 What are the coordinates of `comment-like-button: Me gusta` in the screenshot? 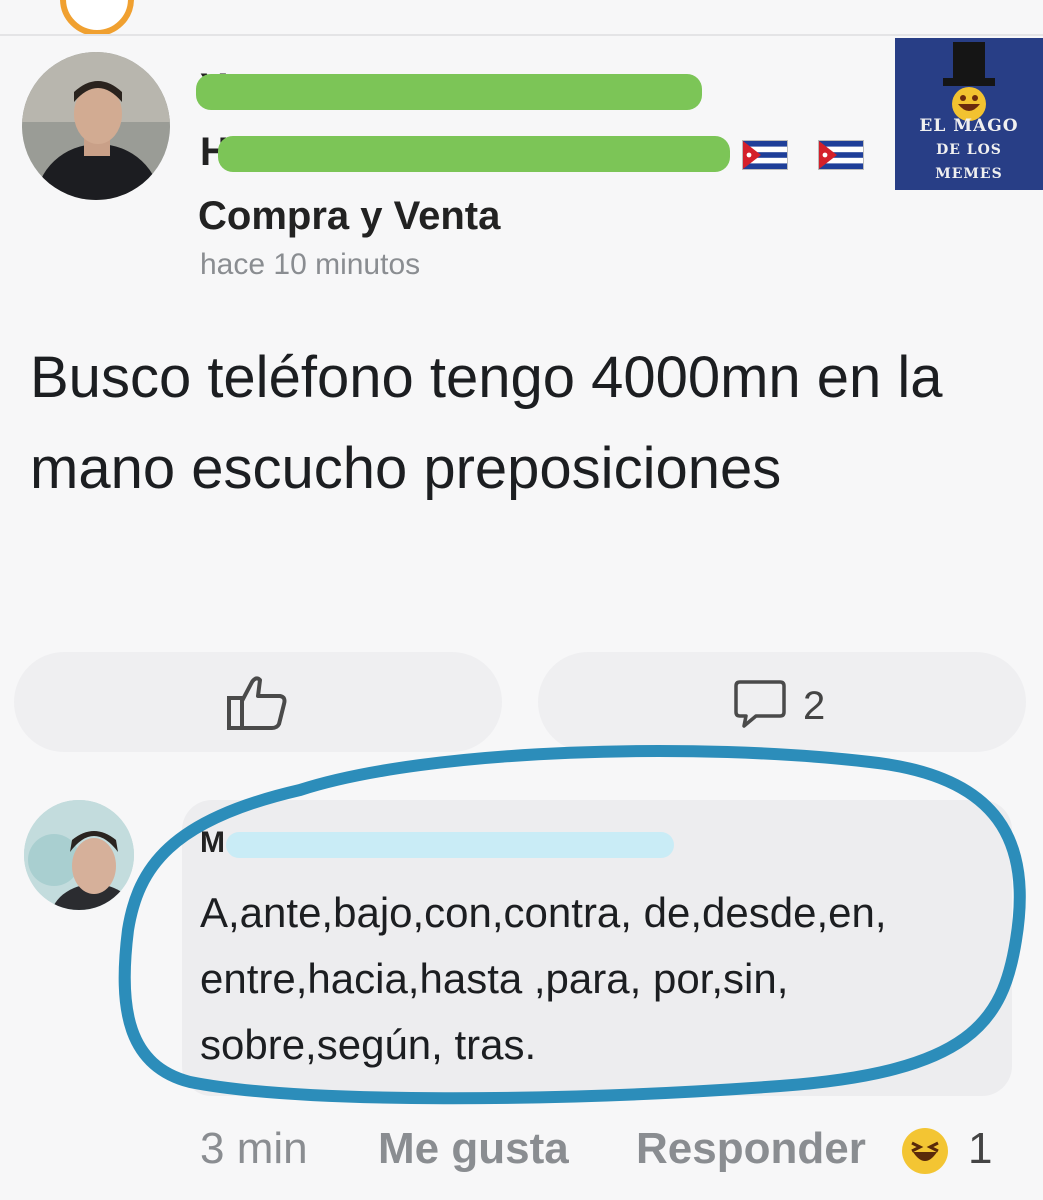 It's located at (473, 1149).